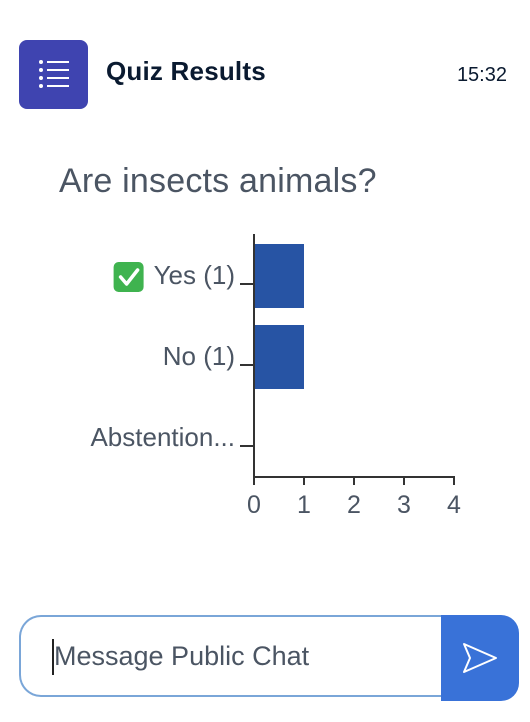  Describe the element at coordinates (186, 71) in the screenshot. I see `page-title: Quiz Results` at that location.